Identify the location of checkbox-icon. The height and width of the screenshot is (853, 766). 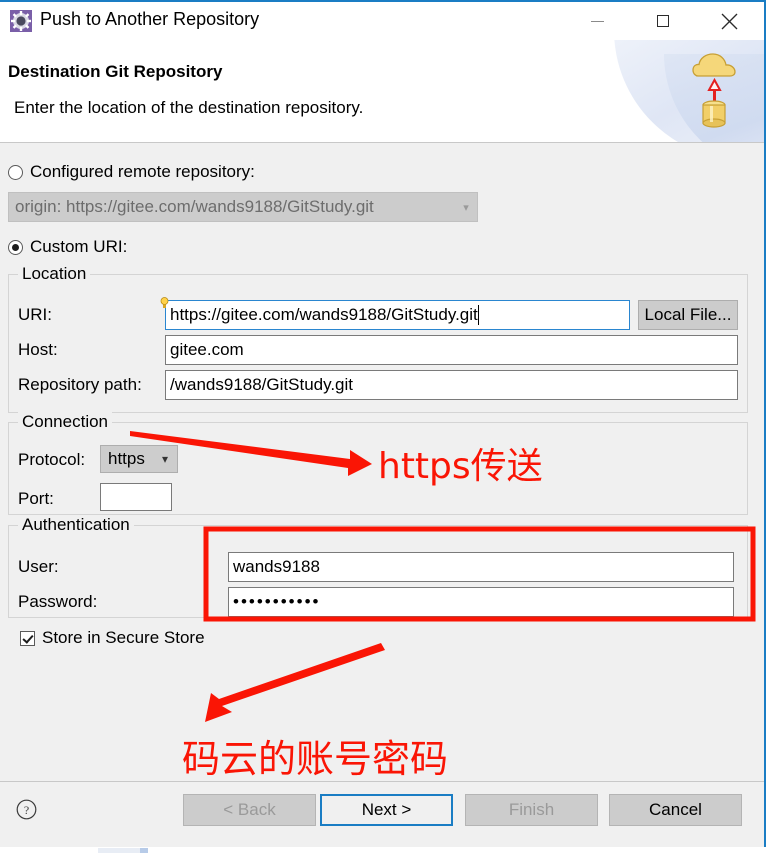
(27, 638).